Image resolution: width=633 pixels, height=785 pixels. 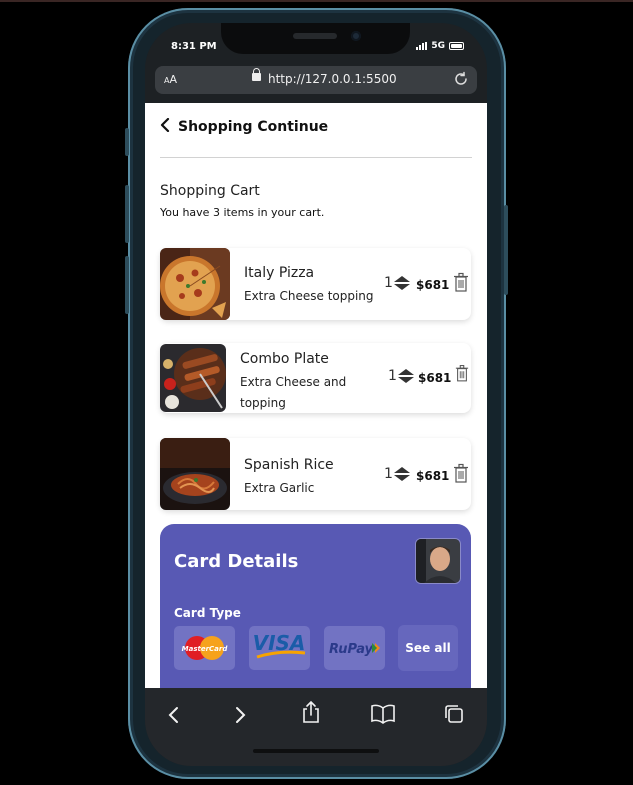 I want to click on item-name: Italy Pizza, so click(x=279, y=273).